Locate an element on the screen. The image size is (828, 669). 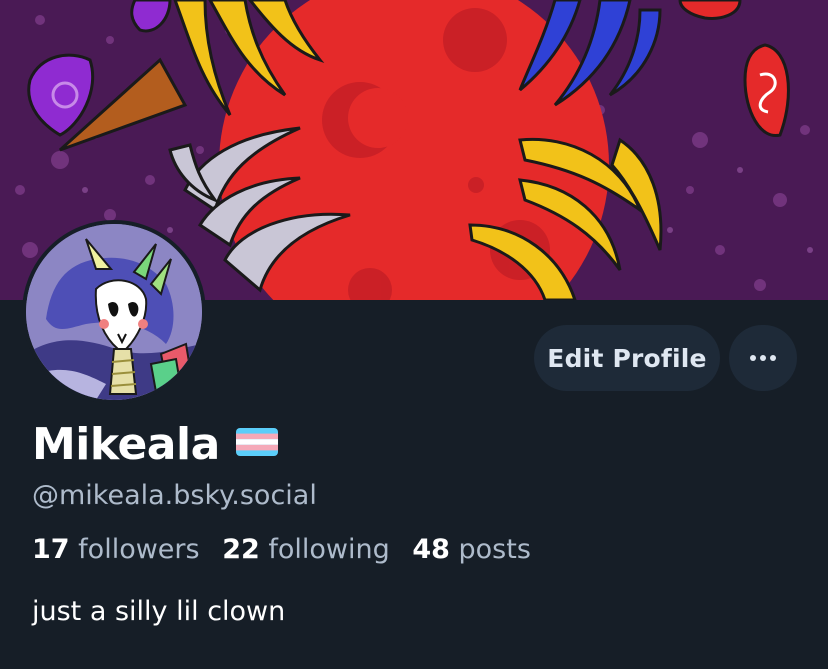
edit-profile-label: Edit Profile is located at coordinates (627, 358).